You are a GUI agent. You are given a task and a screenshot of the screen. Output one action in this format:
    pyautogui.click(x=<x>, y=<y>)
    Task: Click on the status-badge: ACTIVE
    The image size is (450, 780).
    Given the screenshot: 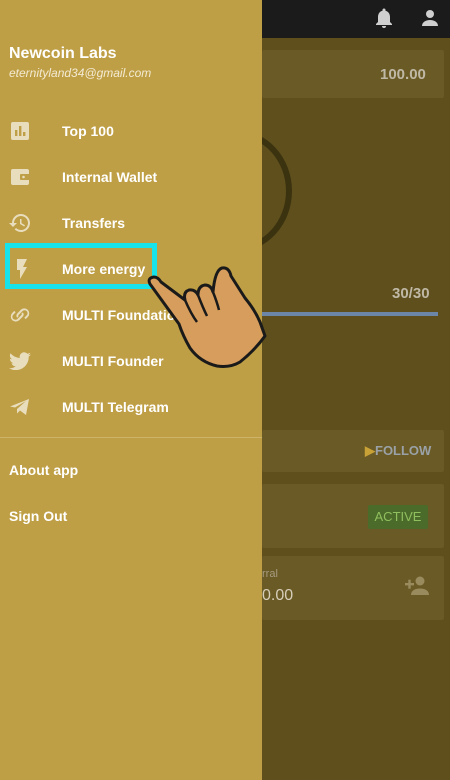 What is the action you would take?
    pyautogui.click(x=398, y=517)
    